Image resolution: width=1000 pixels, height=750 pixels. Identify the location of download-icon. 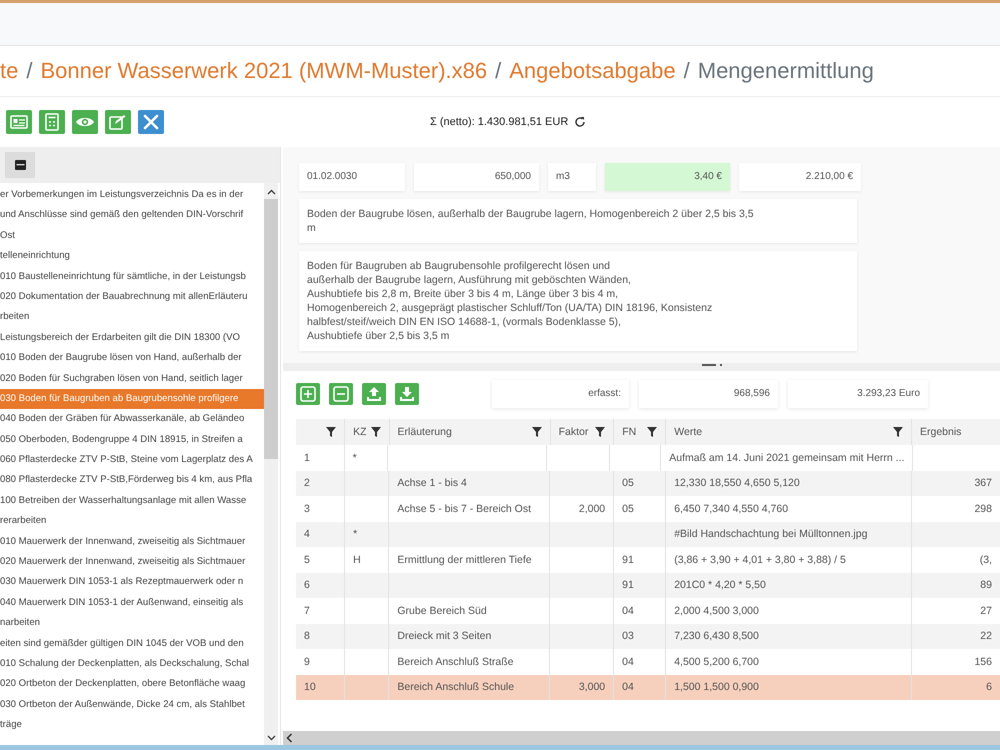
(407, 394).